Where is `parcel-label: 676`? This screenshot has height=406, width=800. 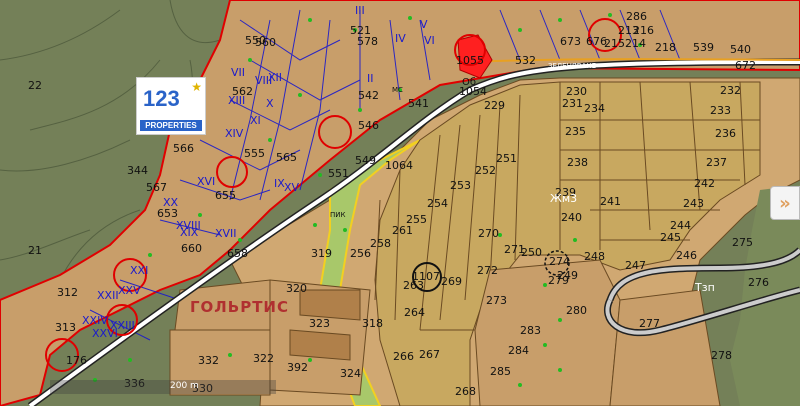 parcel-label: 676 is located at coordinates (596, 41).